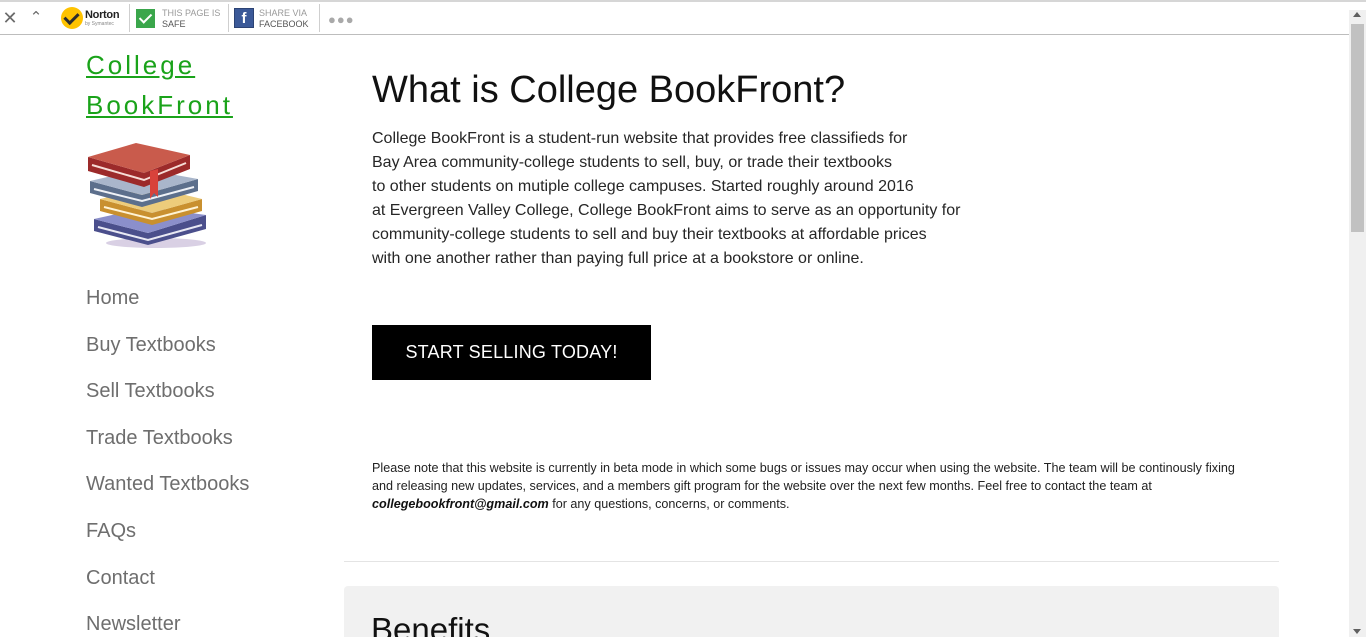 Image resolution: width=1366 pixels, height=637 pixels. What do you see at coordinates (211, 484) in the screenshot?
I see `nav-item-wanted-textbooks: Wanted Textbooks` at bounding box center [211, 484].